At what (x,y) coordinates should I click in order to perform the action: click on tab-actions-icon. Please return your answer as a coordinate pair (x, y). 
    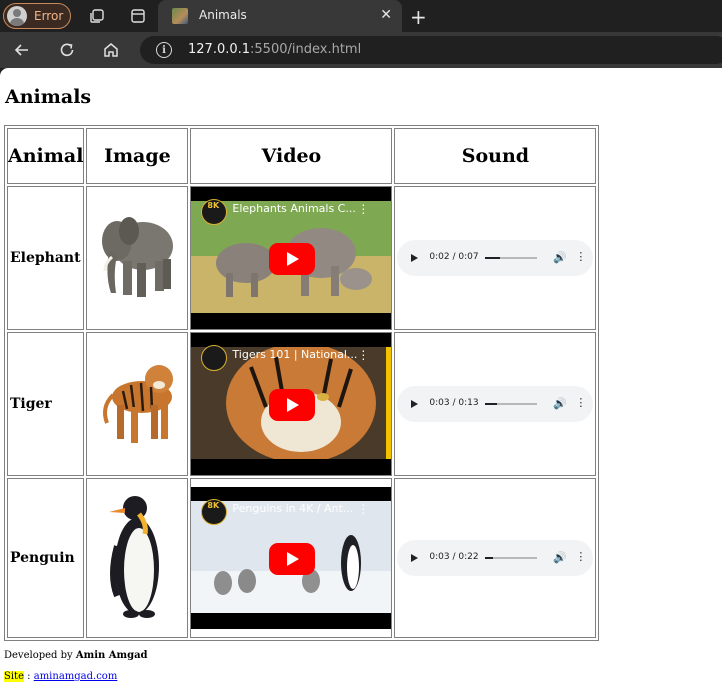
    Looking at the image, I should click on (138, 16).